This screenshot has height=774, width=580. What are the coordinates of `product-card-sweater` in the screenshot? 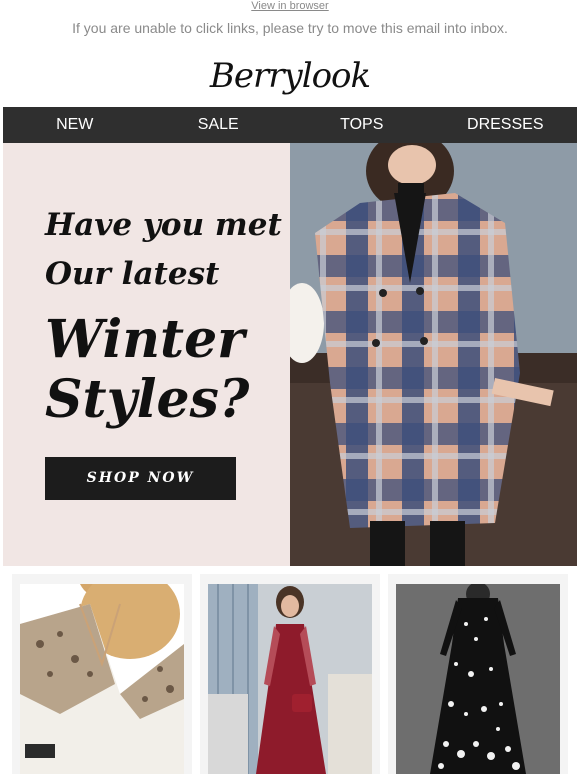 It's located at (102, 674).